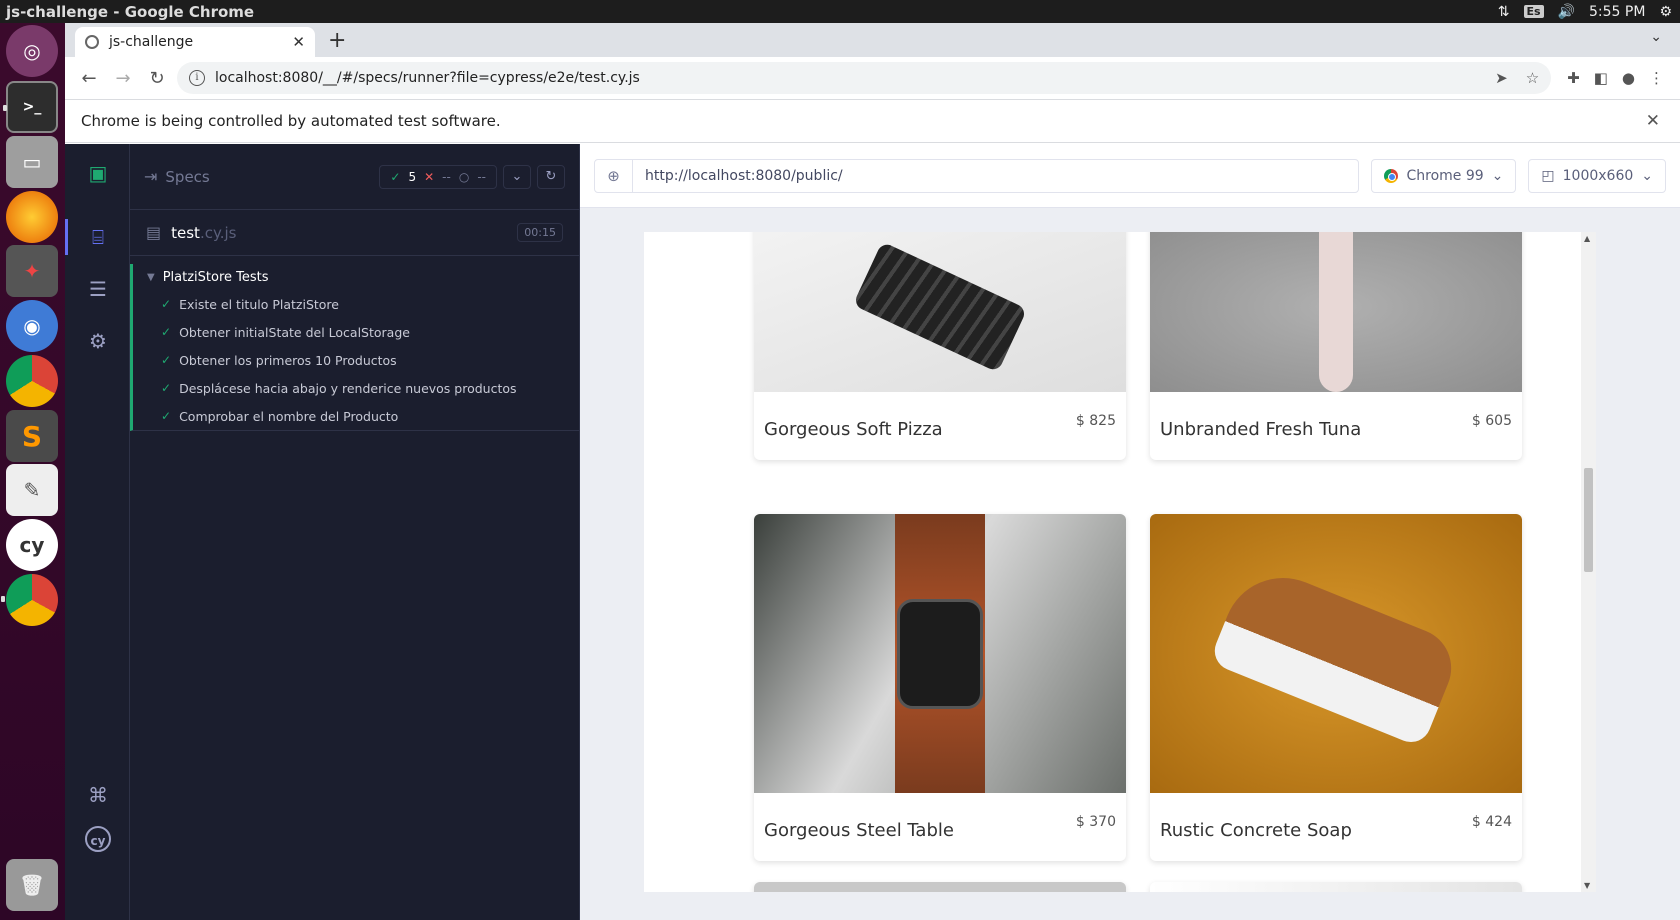 This screenshot has height=920, width=1680. What do you see at coordinates (154, 232) in the screenshot?
I see `document-icon: ▤` at bounding box center [154, 232].